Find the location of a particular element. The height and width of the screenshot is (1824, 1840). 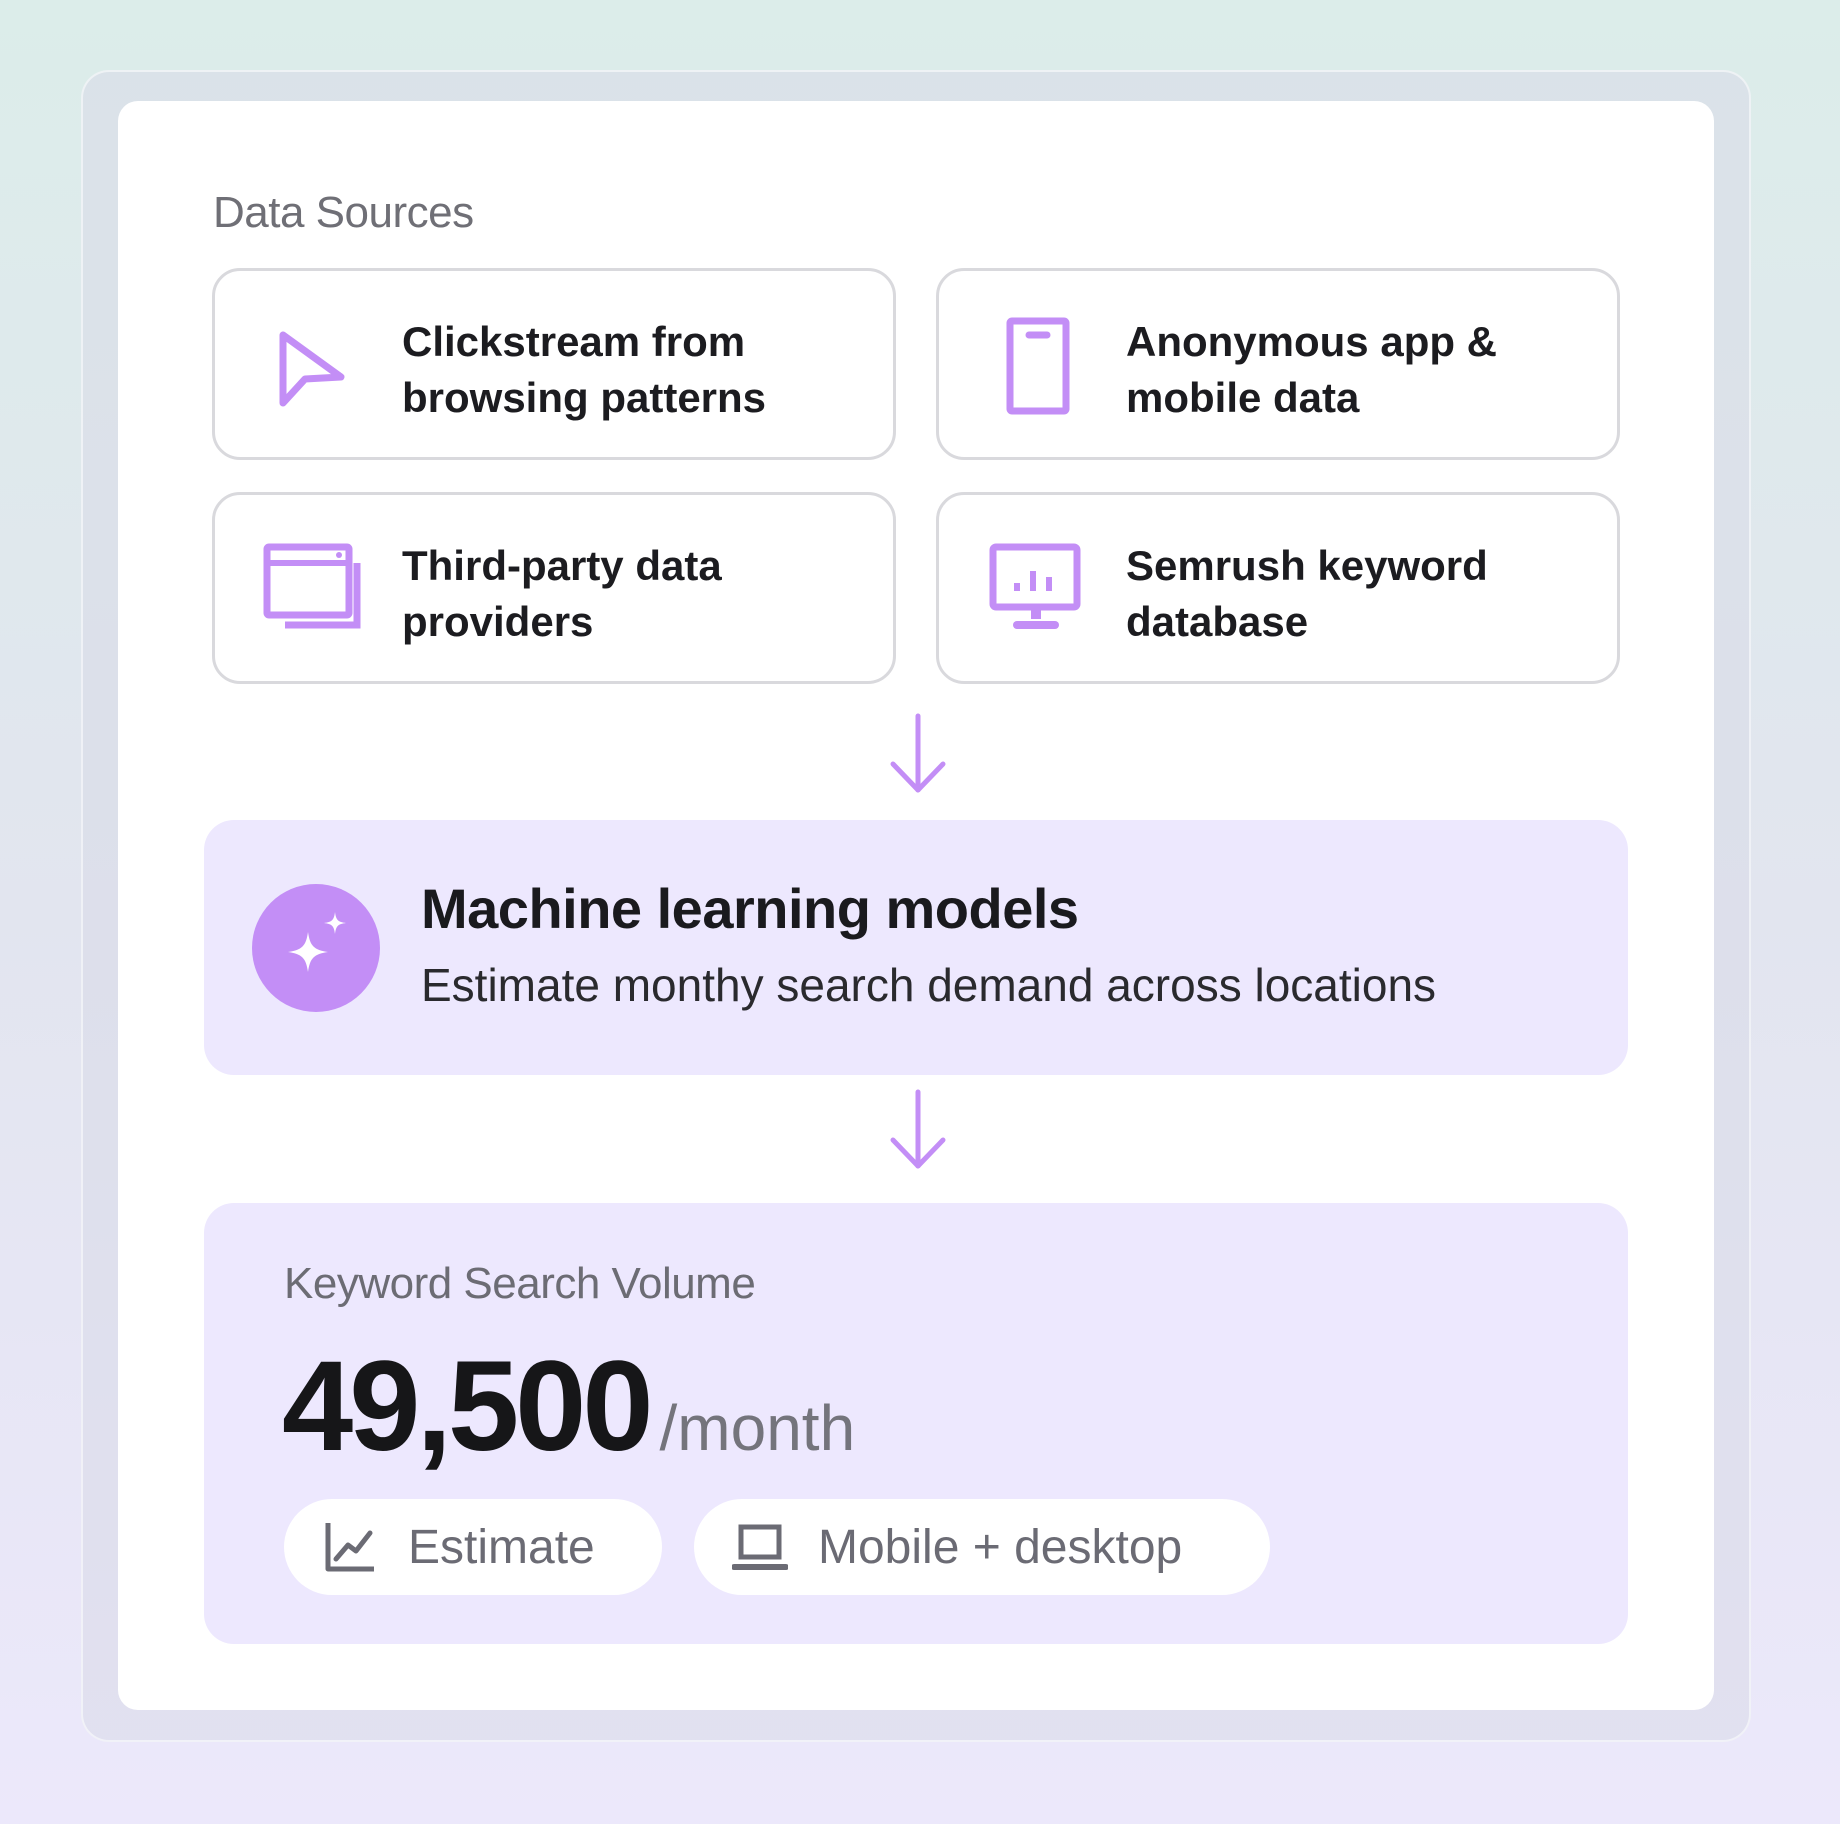

laptop-icon is located at coordinates (760, 1547).